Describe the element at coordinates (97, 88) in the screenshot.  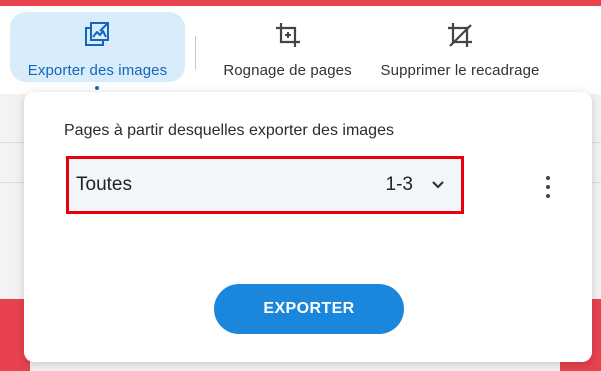
I see `active-indicator-dot` at that location.